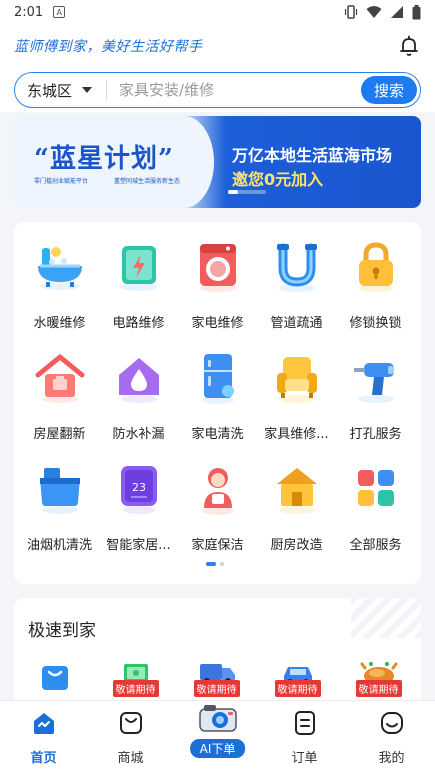 This screenshot has width=435, height=773. I want to click on tab-label: 首页, so click(43, 758).